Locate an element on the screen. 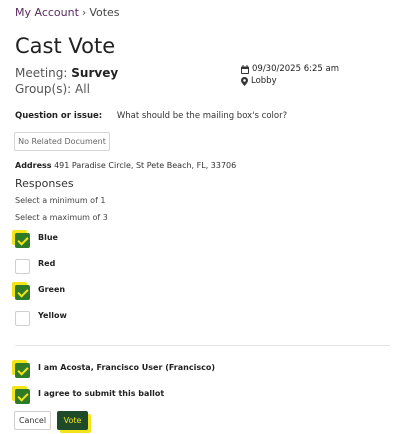 The width and height of the screenshot is (405, 434). option-blue-checkbox is located at coordinates (22, 240).